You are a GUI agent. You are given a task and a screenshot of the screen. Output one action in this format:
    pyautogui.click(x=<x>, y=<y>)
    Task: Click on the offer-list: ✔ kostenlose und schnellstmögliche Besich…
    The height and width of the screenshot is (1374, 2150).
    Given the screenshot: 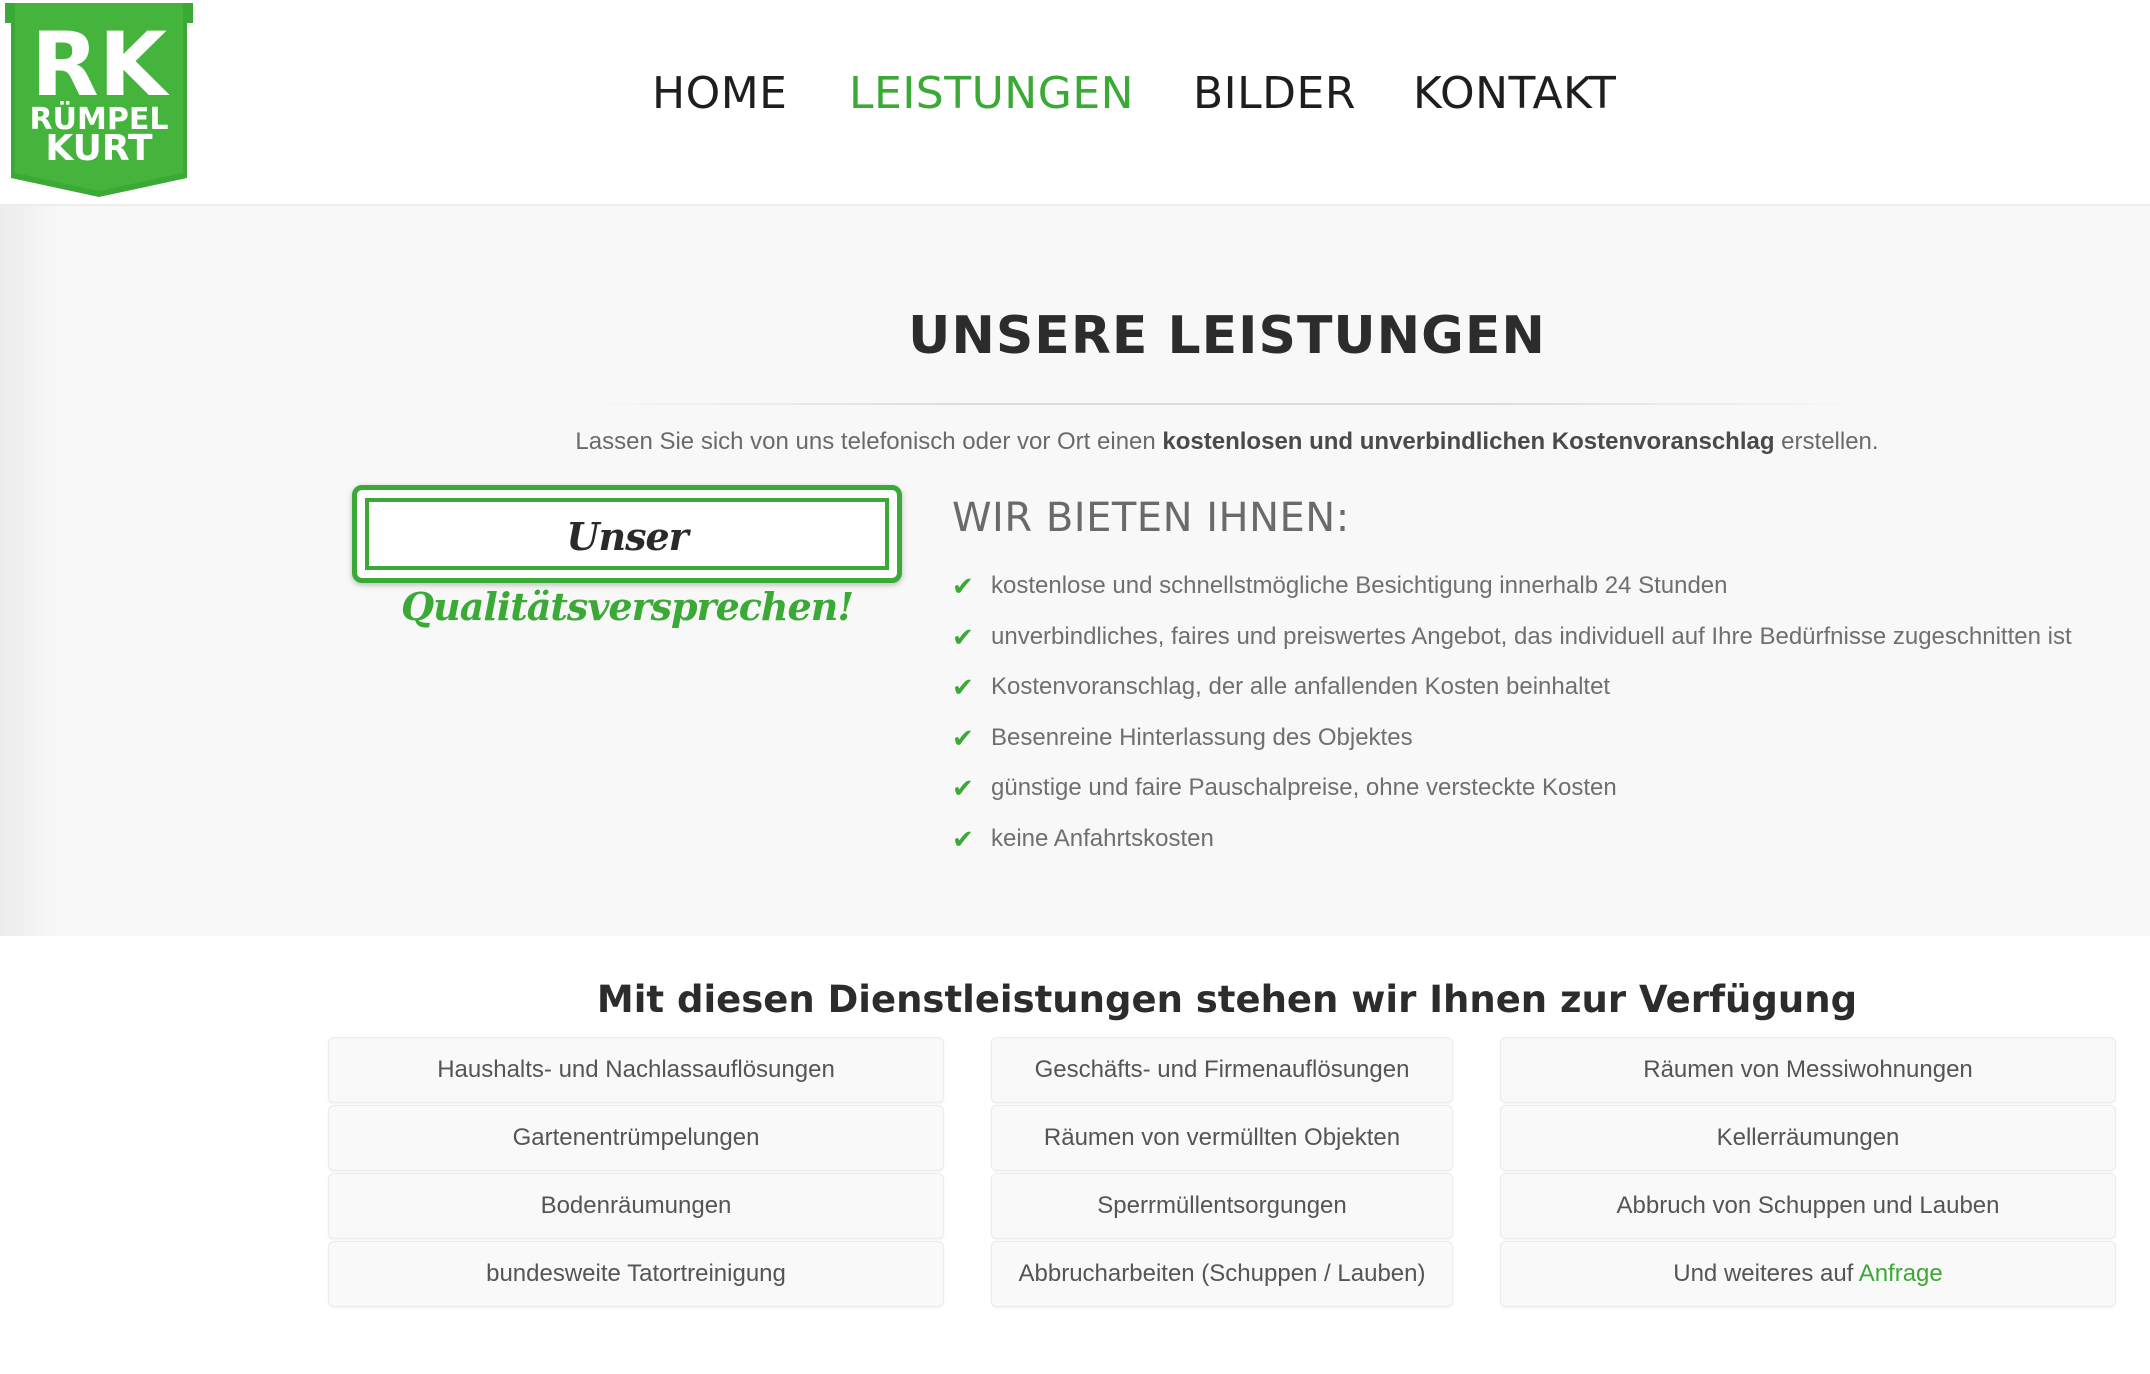 What is the action you would take?
    pyautogui.click(x=1512, y=723)
    